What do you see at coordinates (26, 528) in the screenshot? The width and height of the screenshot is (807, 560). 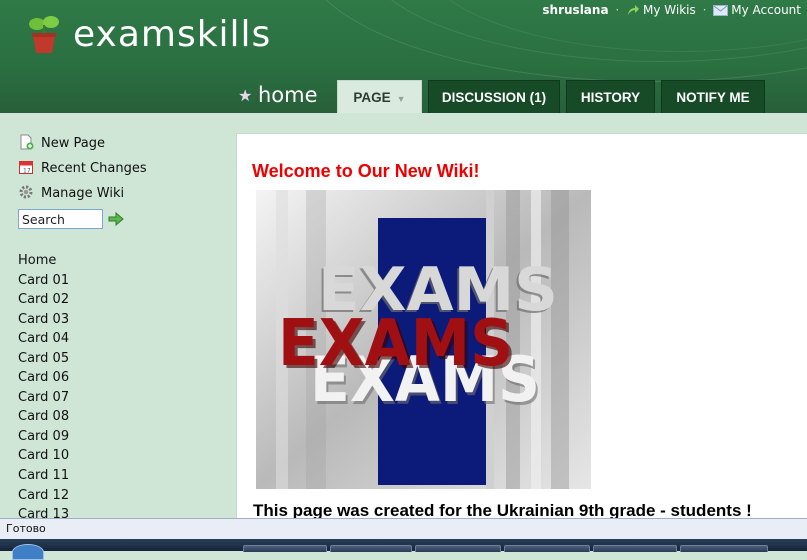 I see `status-text: Готово` at bounding box center [26, 528].